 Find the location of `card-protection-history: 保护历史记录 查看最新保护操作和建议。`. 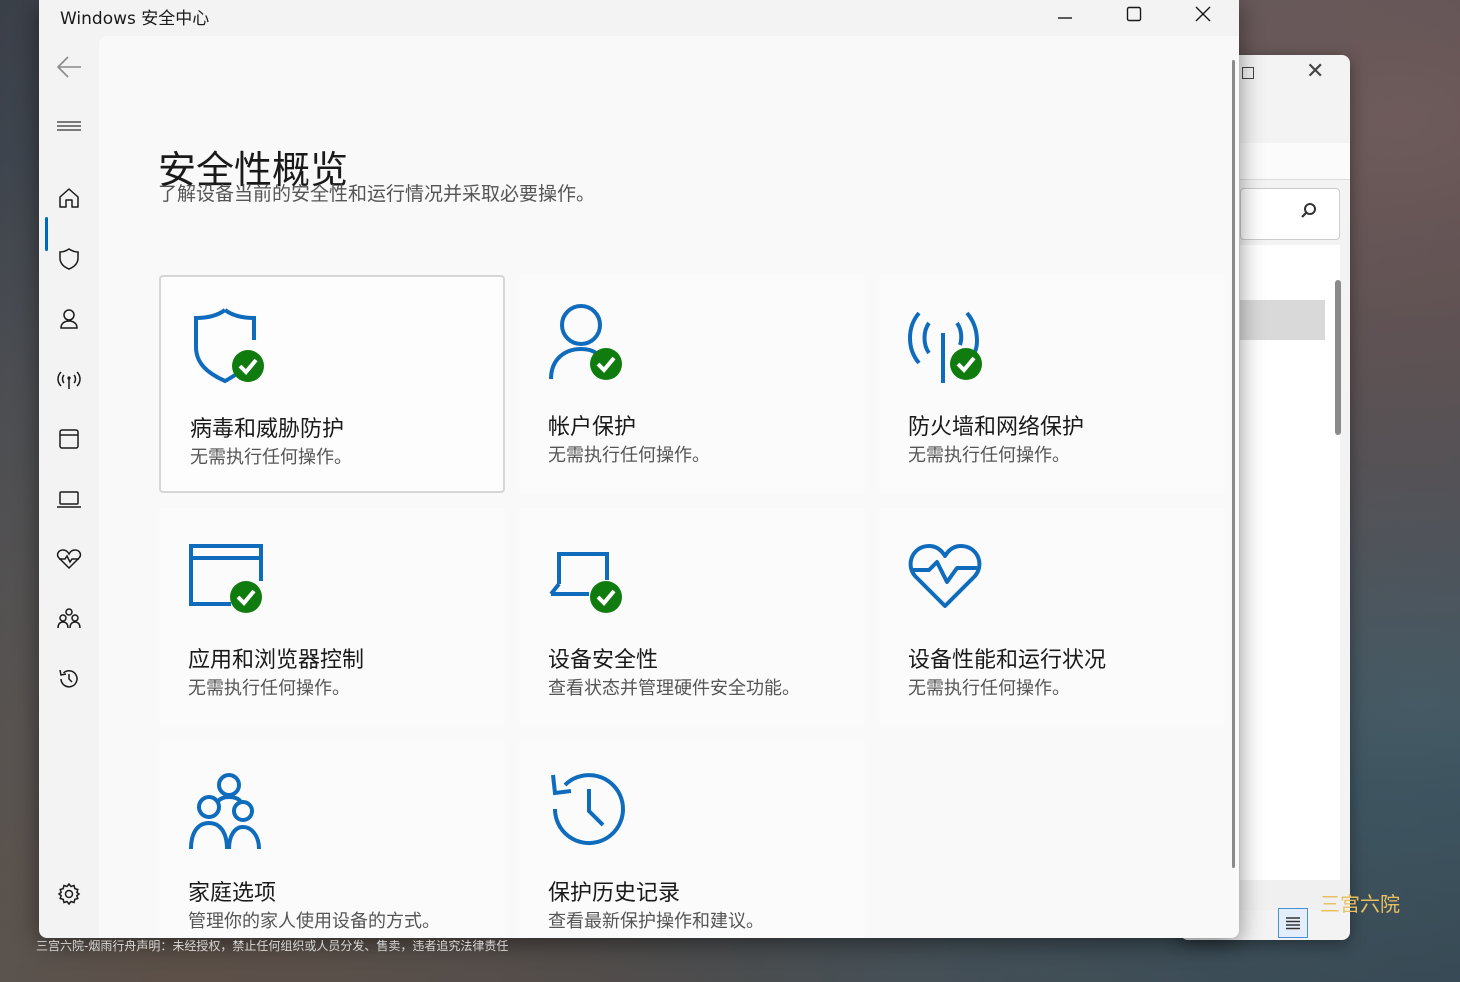

card-protection-history: 保护历史记录 查看最新保护操作和建议。 is located at coordinates (692, 839).